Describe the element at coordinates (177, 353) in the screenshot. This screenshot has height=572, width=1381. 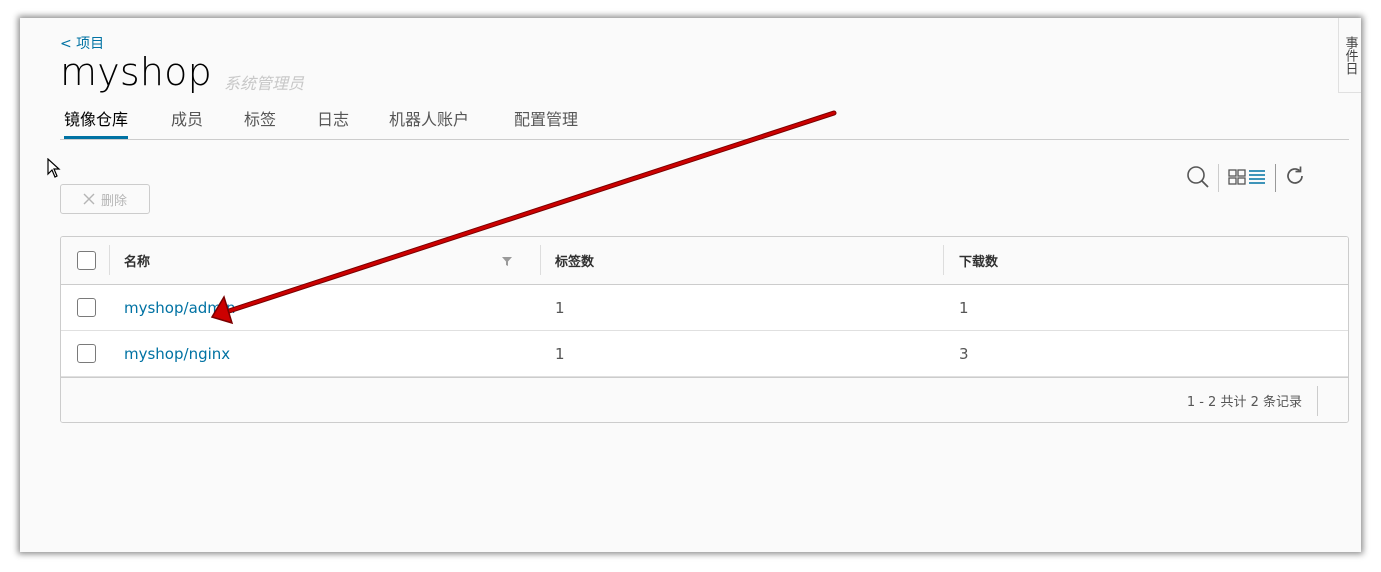
I see `repository-link: myshop/nginx` at that location.